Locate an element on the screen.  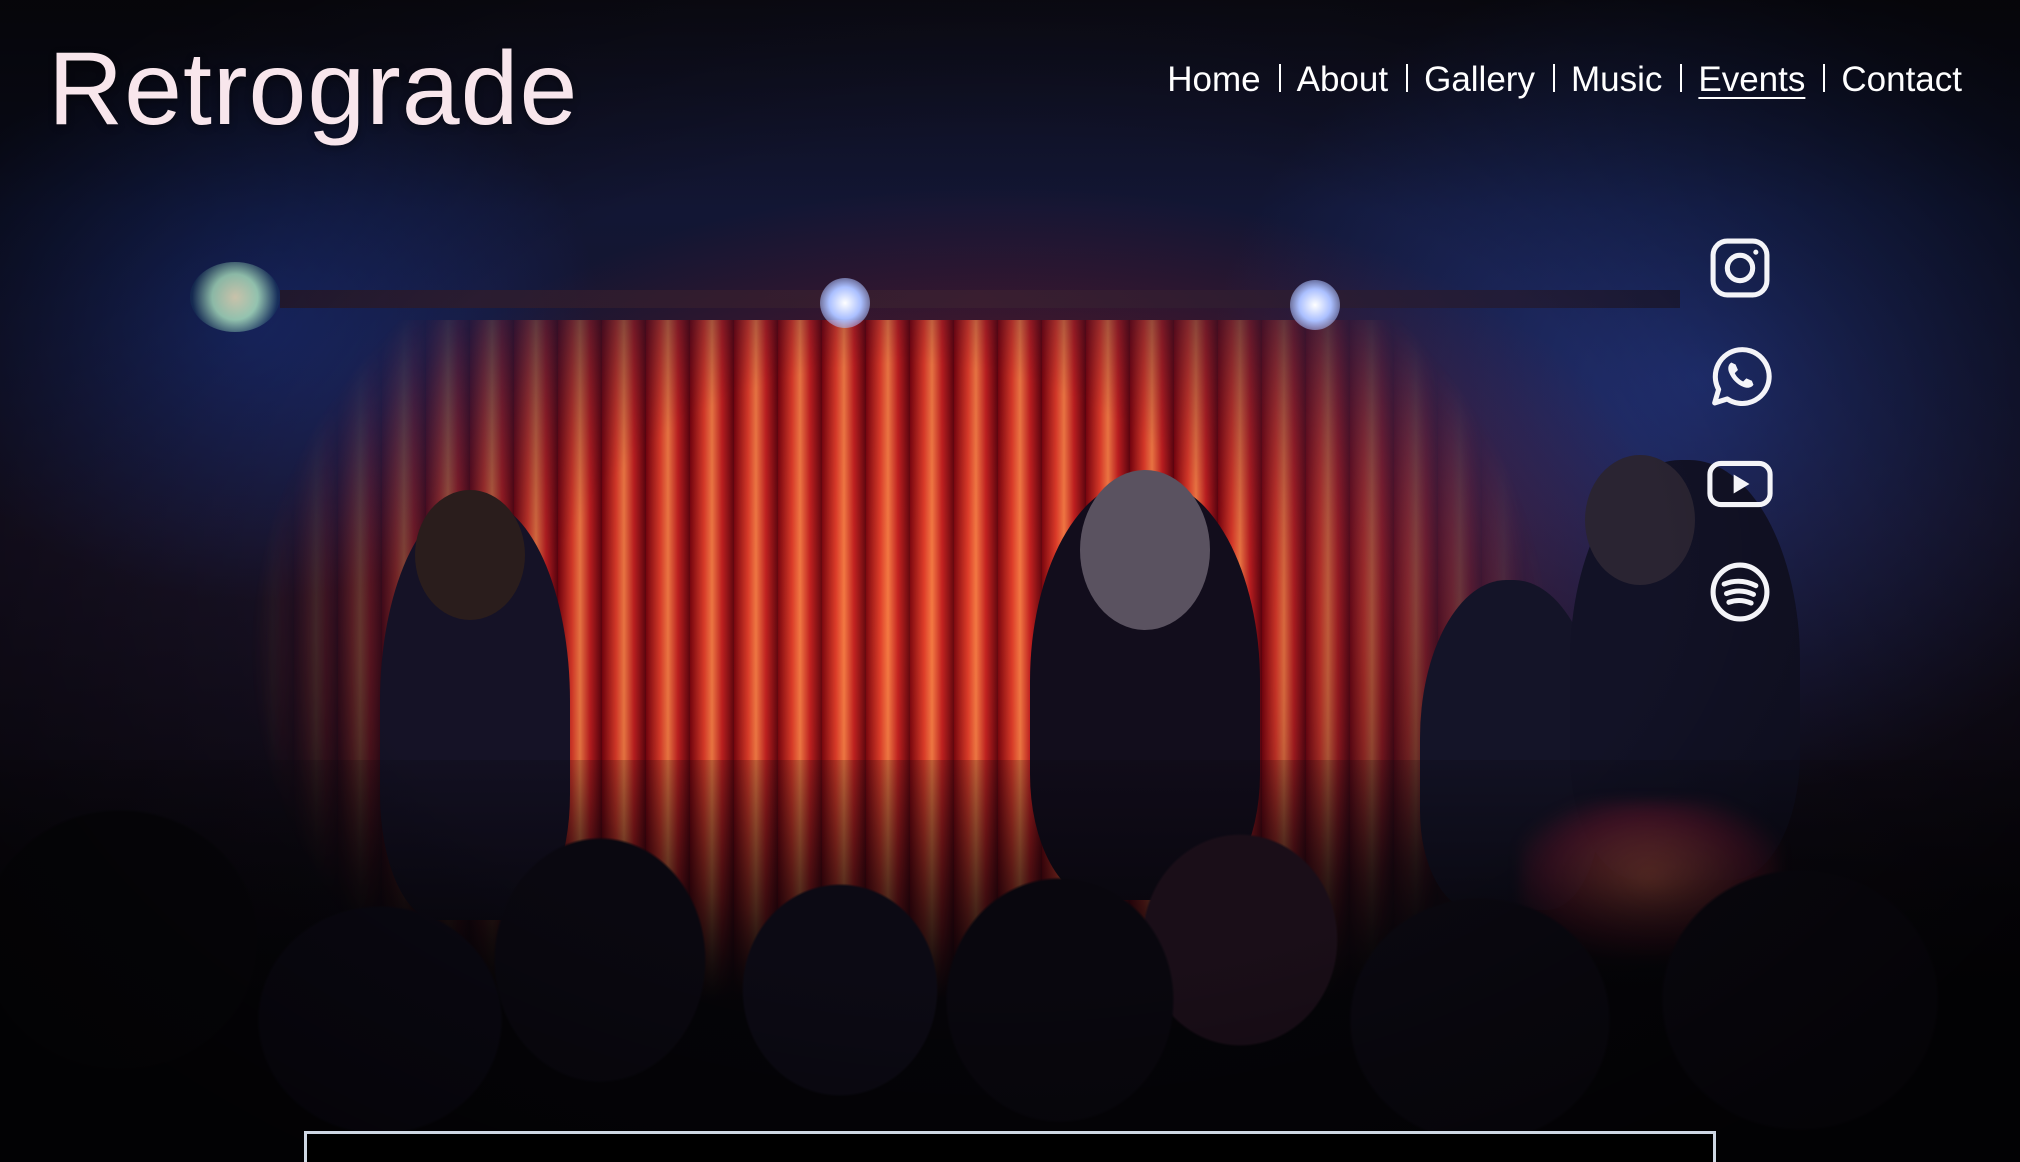
whatsapp-link is located at coordinates (1740, 376).